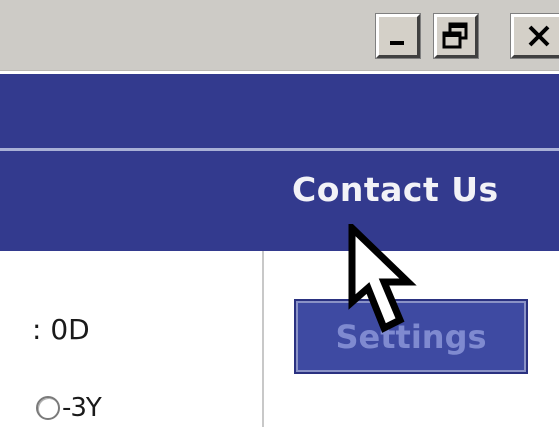 The width and height of the screenshot is (559, 427). I want to click on restore-icon, so click(455, 35).